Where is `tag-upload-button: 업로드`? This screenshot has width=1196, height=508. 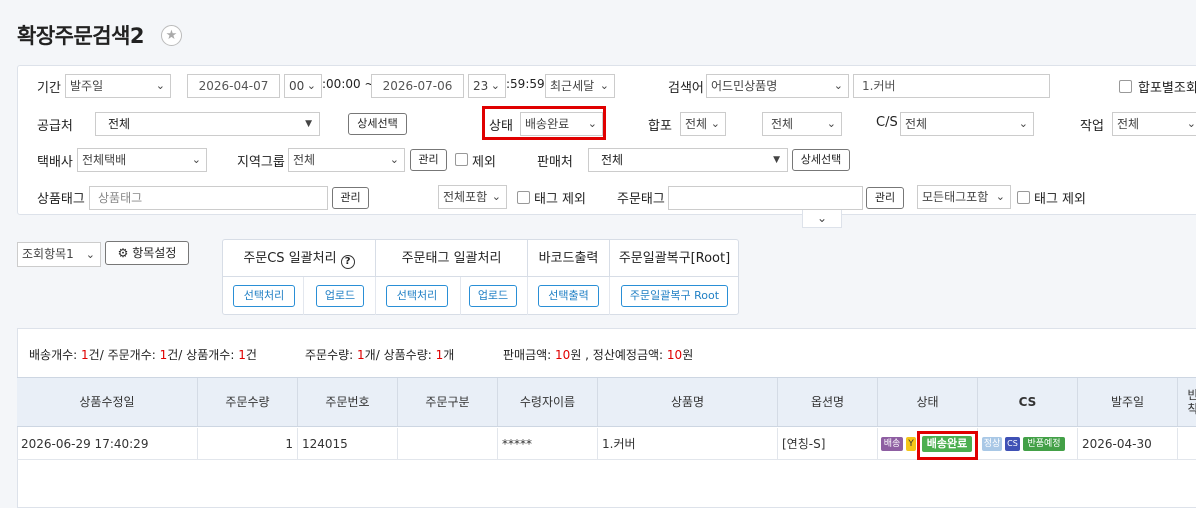 tag-upload-button: 업로드 is located at coordinates (493, 296).